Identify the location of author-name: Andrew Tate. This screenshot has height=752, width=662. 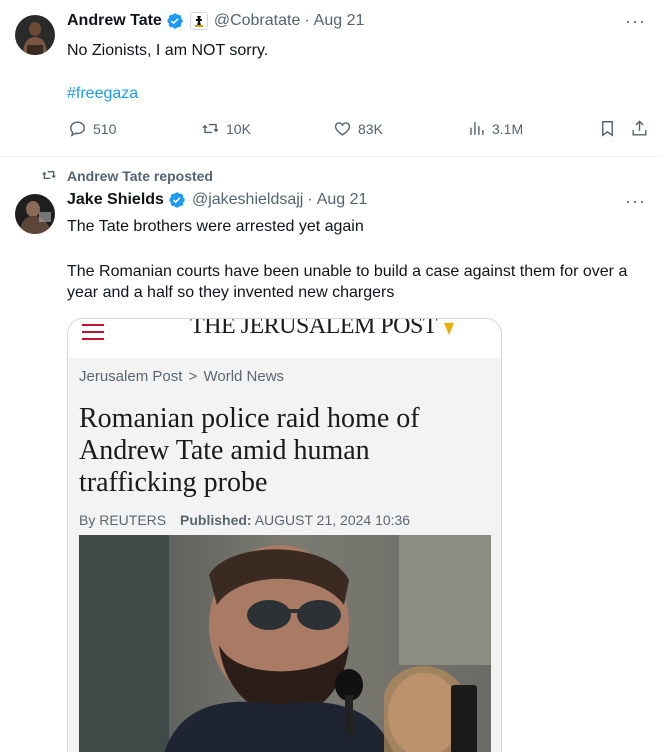
(114, 21).